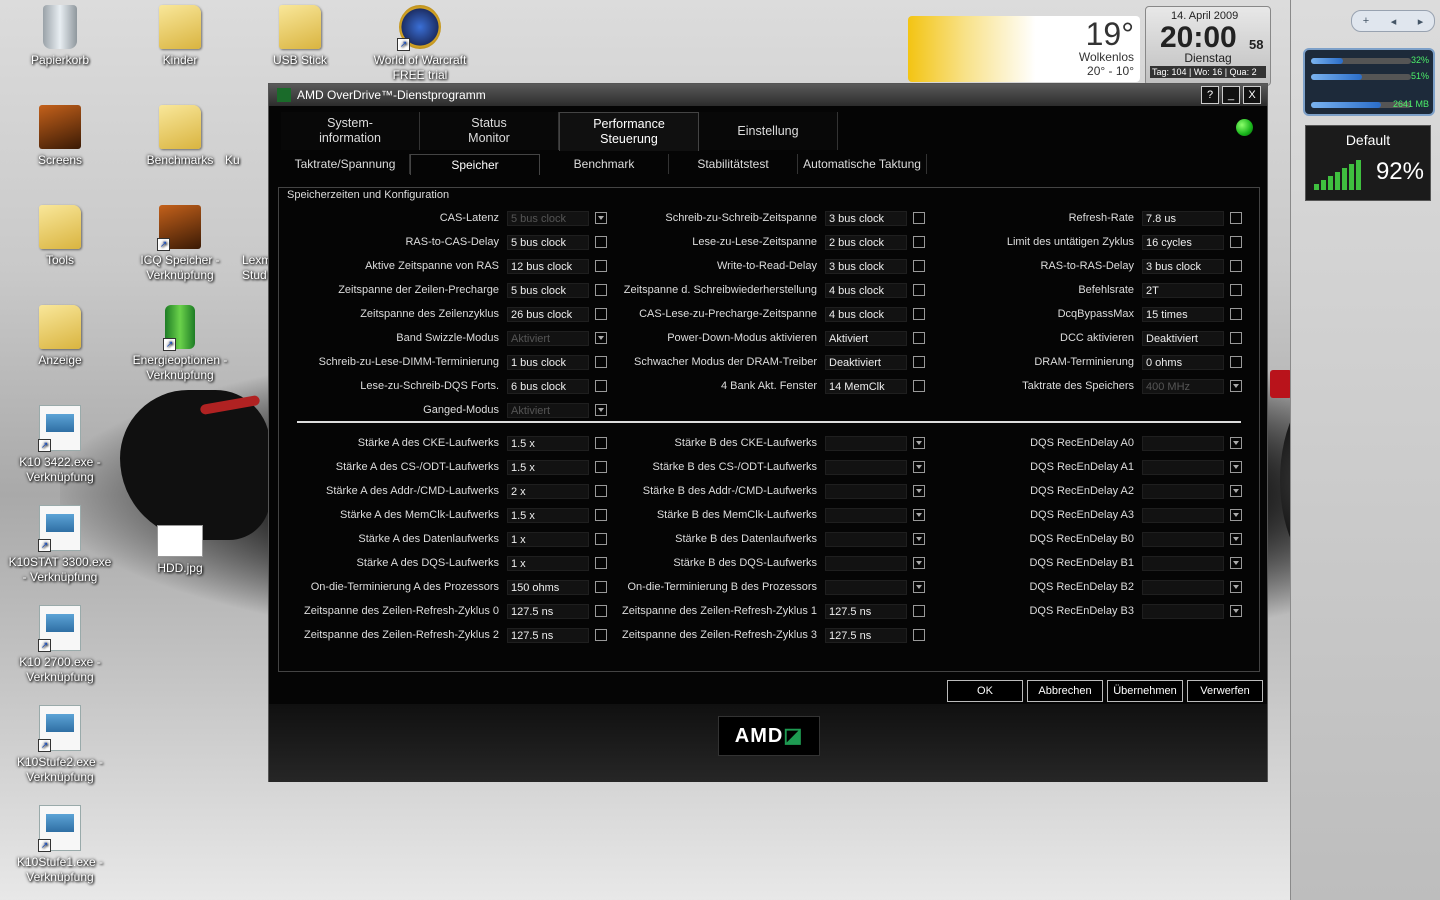  What do you see at coordinates (1361, 61) in the screenshot?
I see `cpu1-bar` at bounding box center [1361, 61].